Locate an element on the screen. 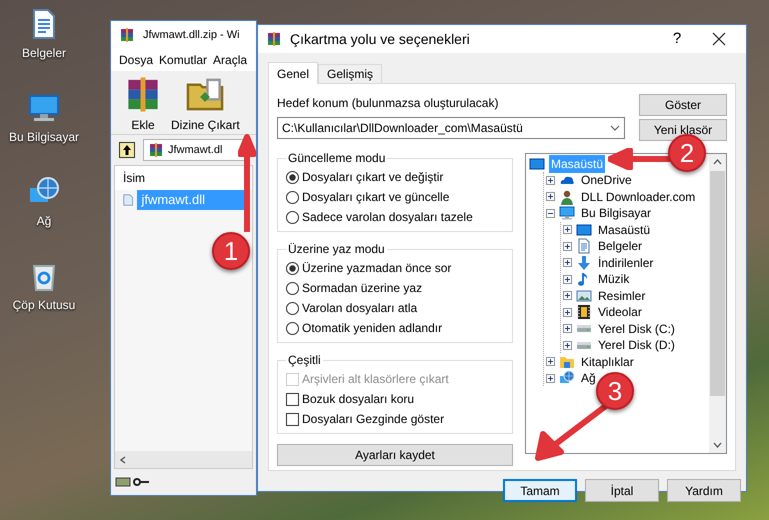 This screenshot has height=520, width=769. dialog-button: İptal is located at coordinates (622, 490).